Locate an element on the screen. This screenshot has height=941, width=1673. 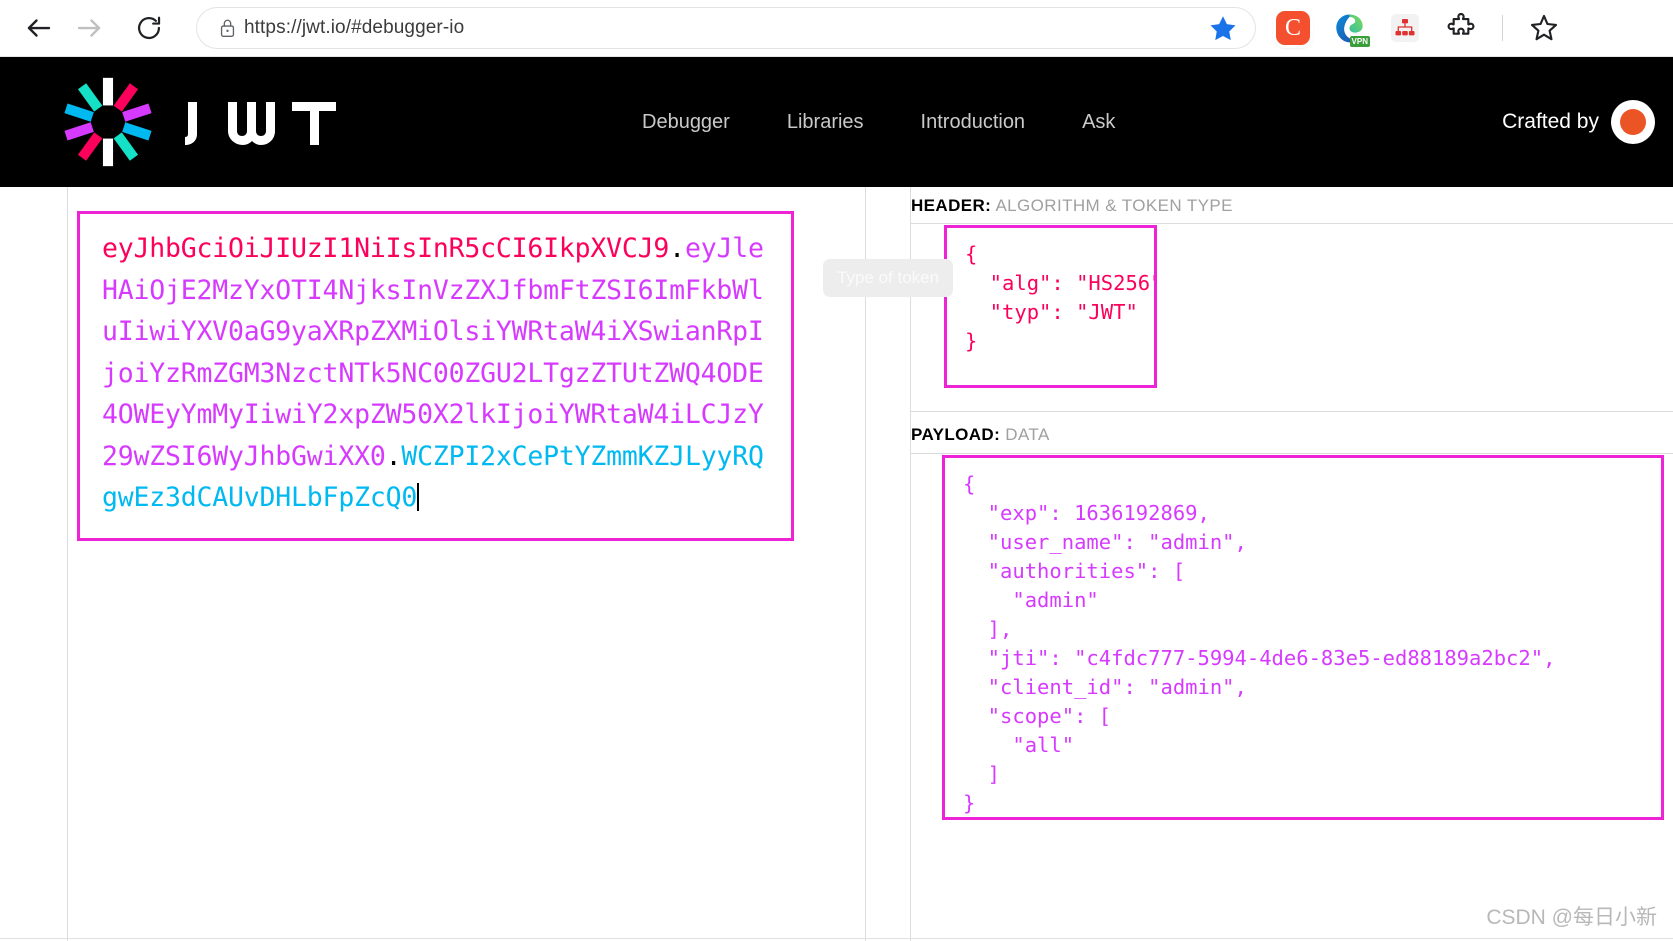
crafted-by-block: Crafted by is located at coordinates (1578, 122).